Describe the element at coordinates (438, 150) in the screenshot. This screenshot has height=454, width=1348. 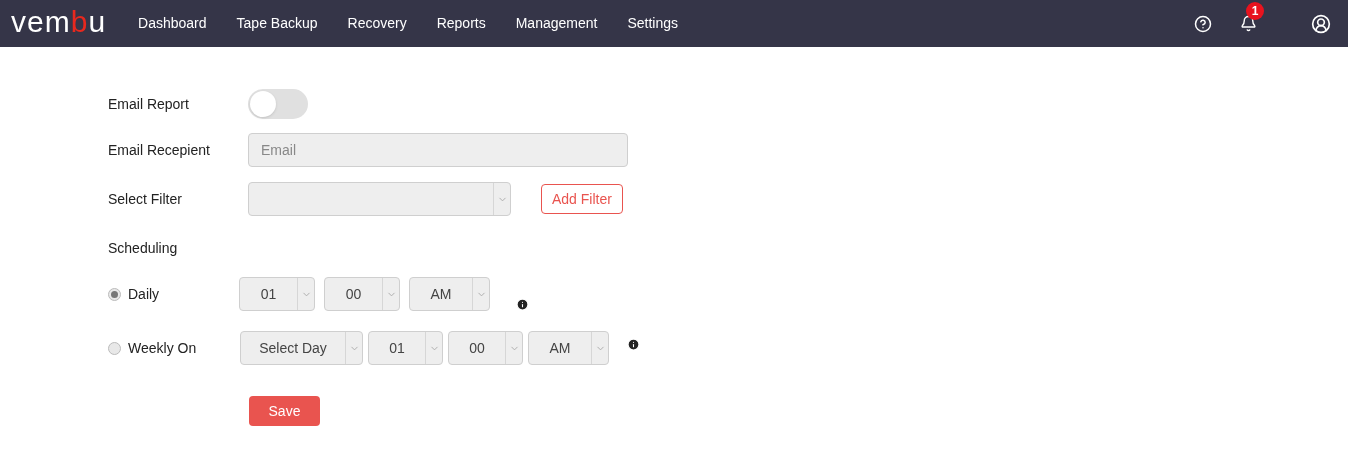
I see `email-field: Email` at that location.